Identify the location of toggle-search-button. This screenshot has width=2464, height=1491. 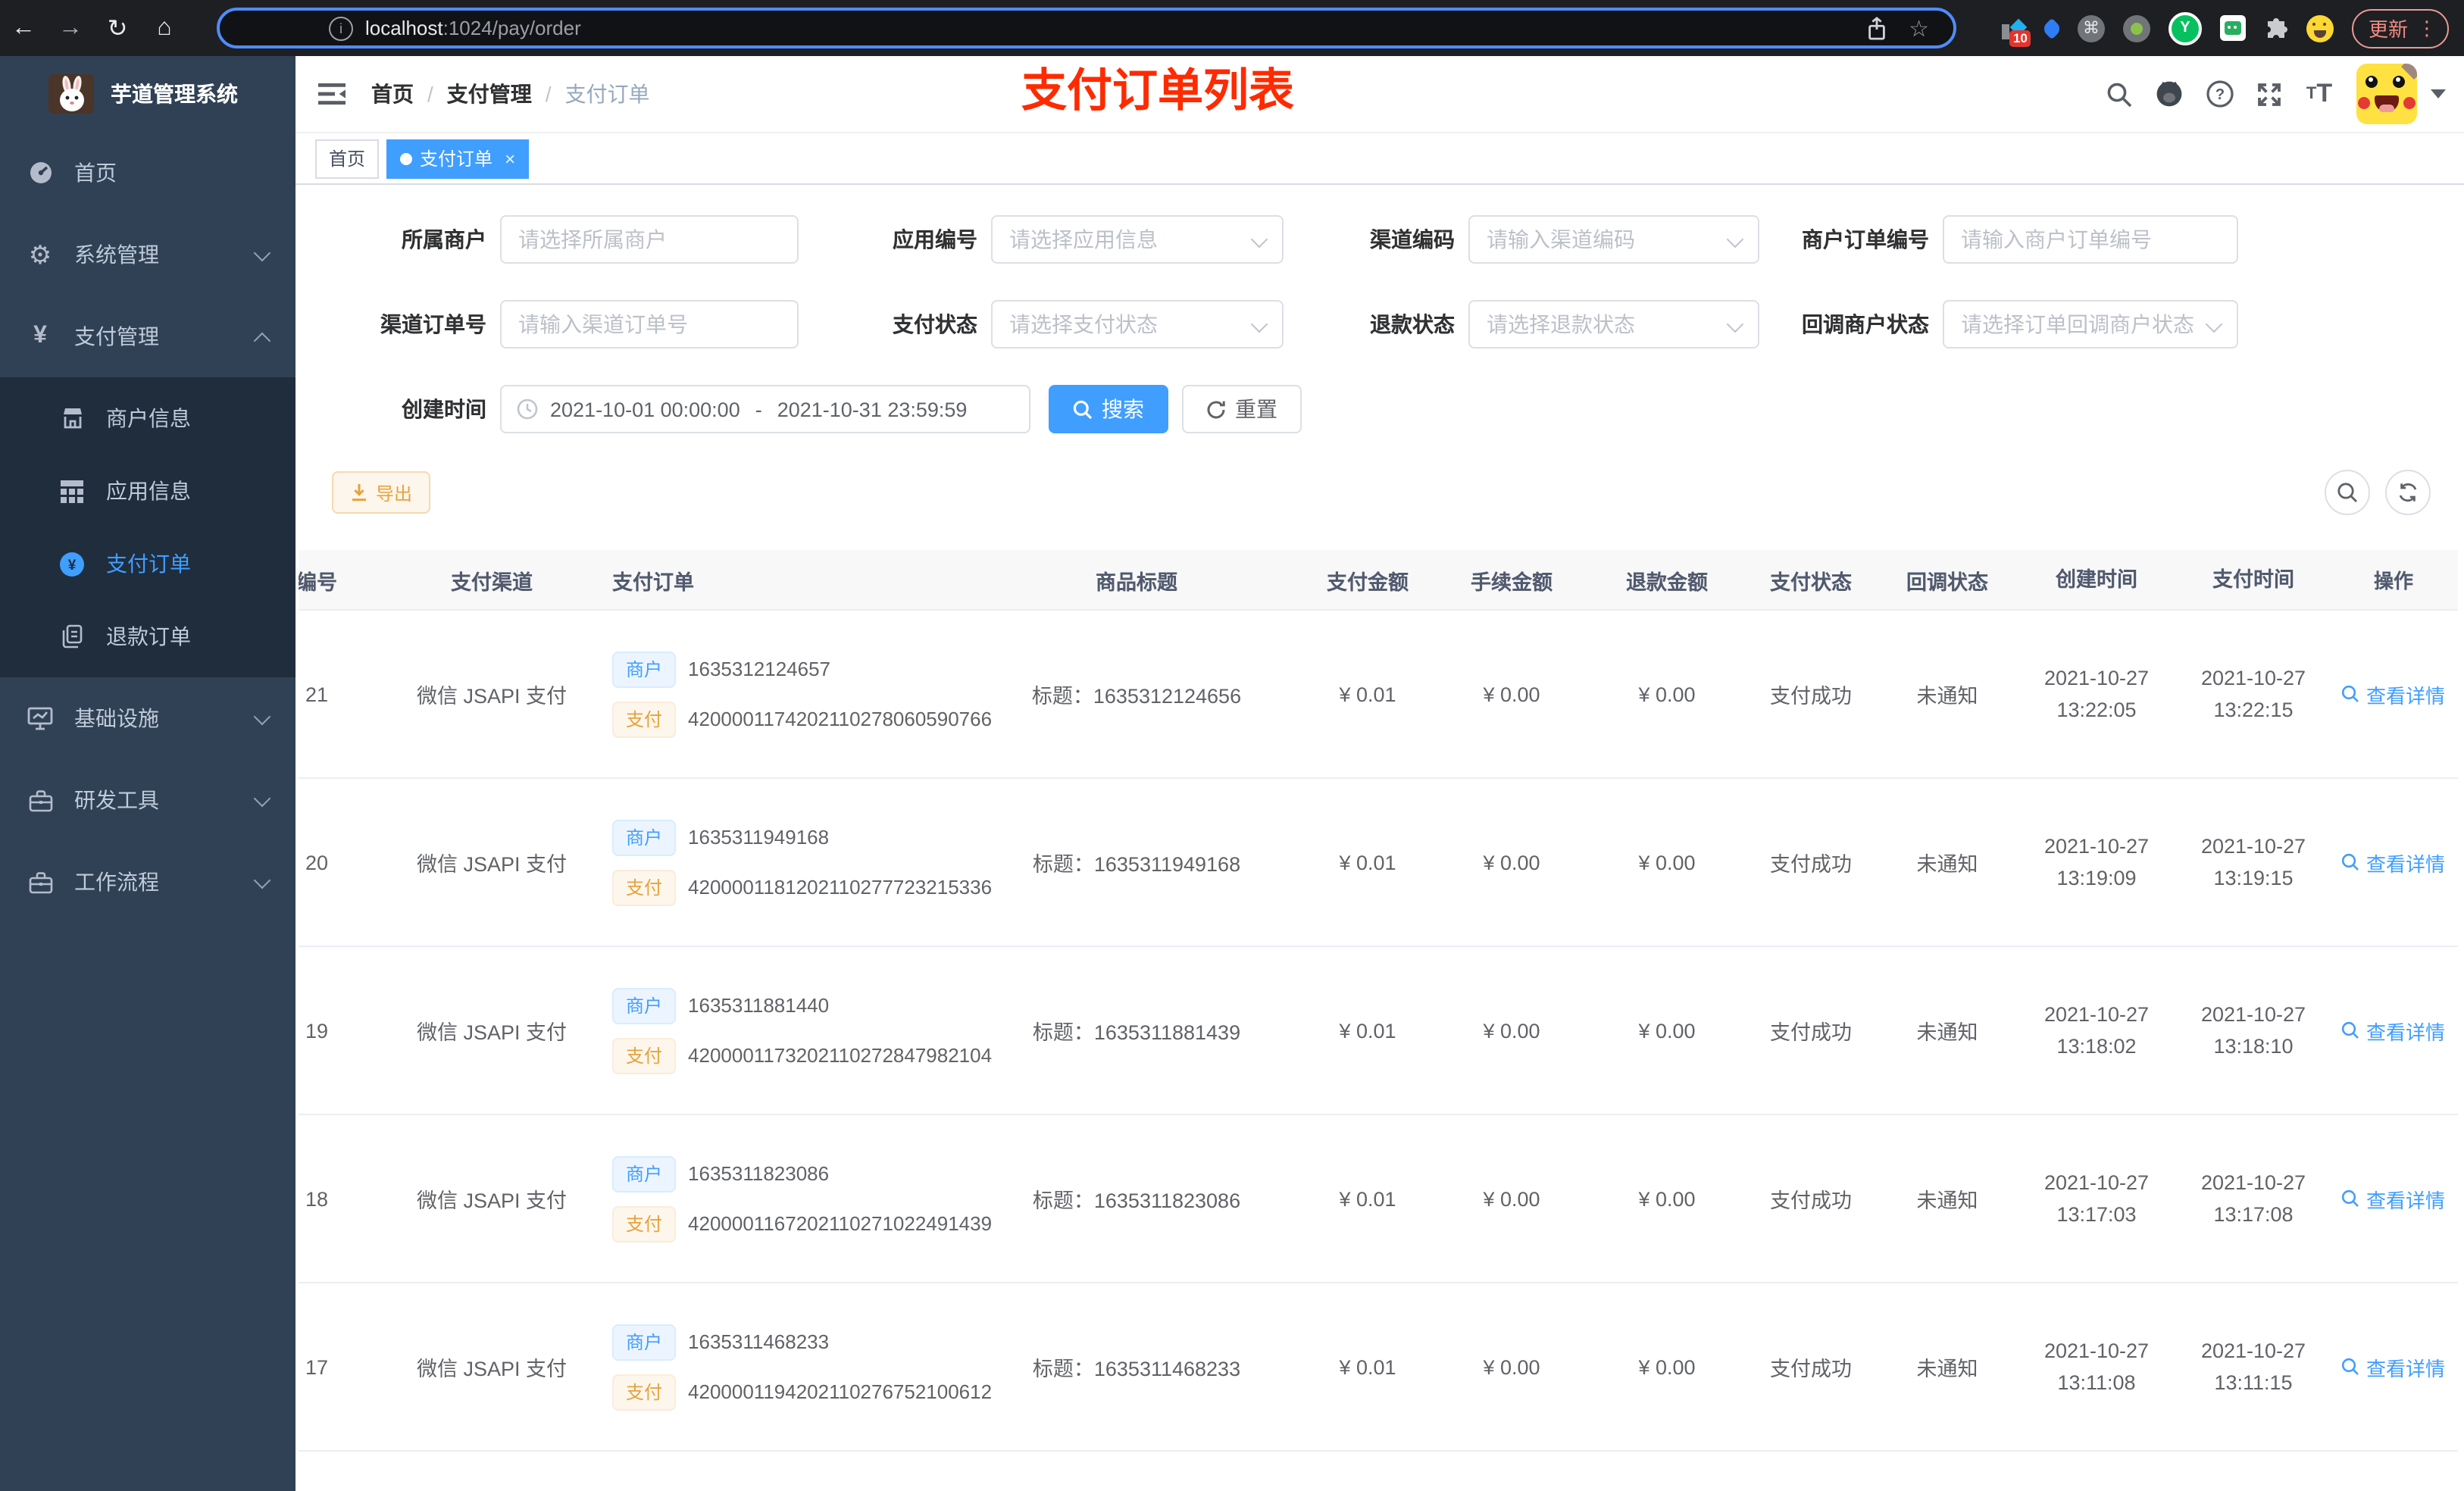
(2347, 492).